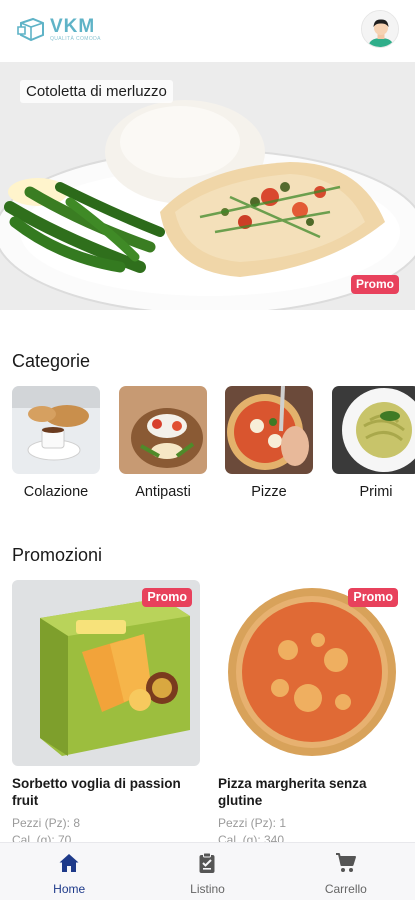  What do you see at coordinates (252, 823) in the screenshot?
I see `product-pieces: Pezzi (Pz): 1` at bounding box center [252, 823].